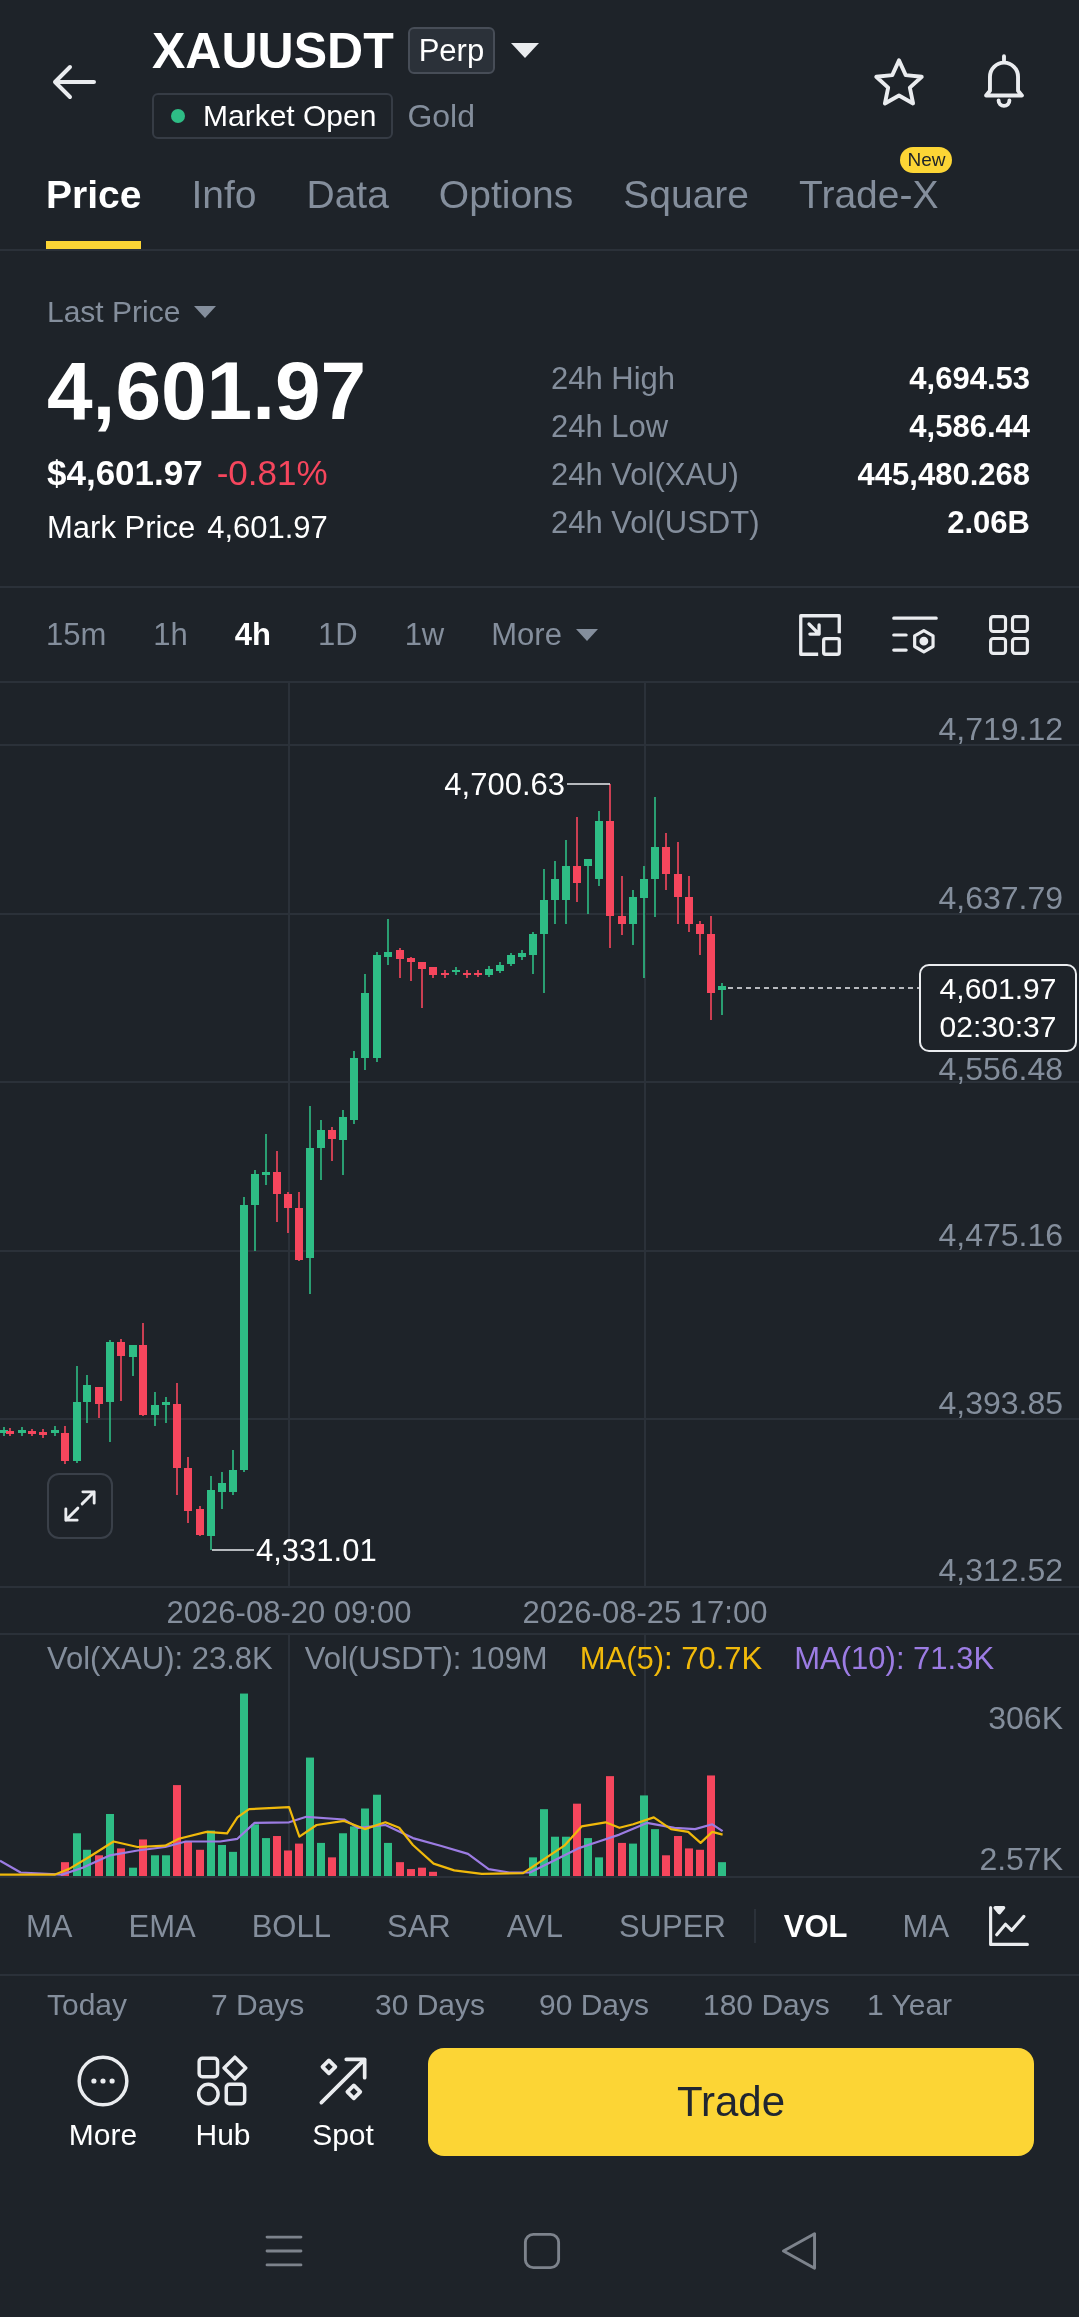 The image size is (1079, 2317). What do you see at coordinates (441, 116) in the screenshot?
I see `asset-name: Gold` at bounding box center [441, 116].